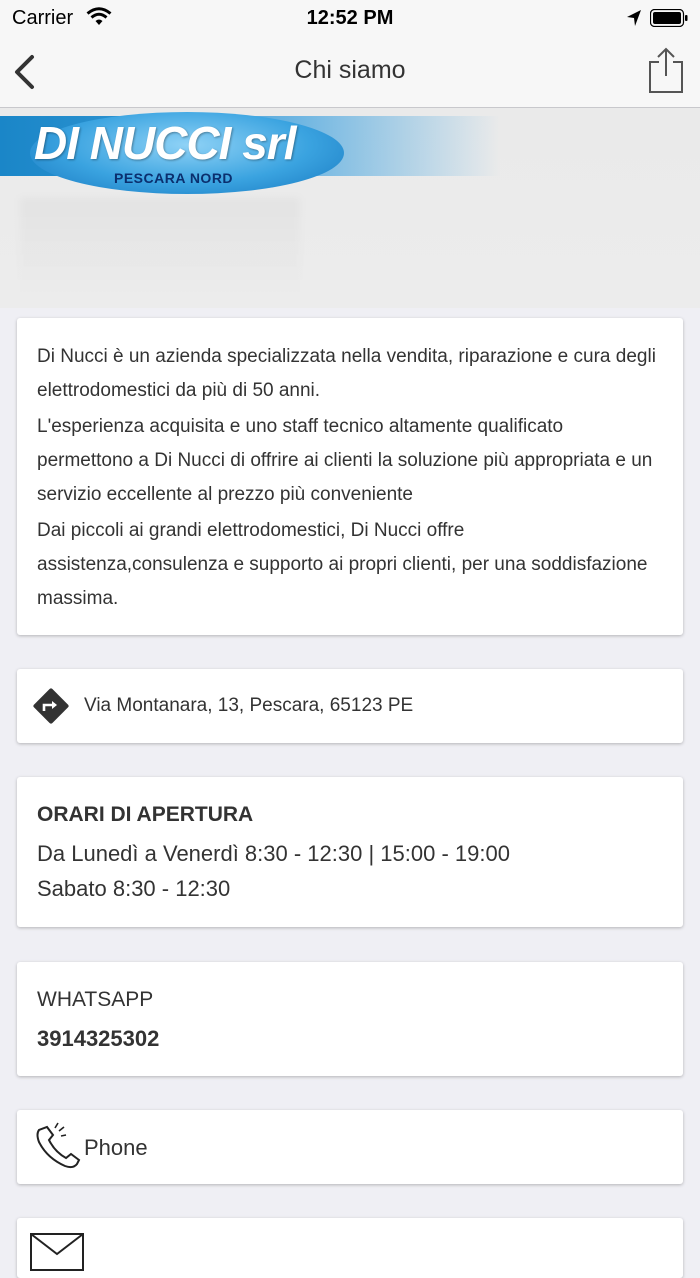  Describe the element at coordinates (634, 20) in the screenshot. I see `location-arrow-icon` at that location.